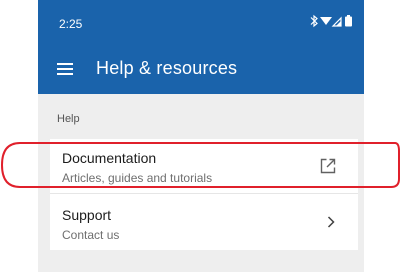 This screenshot has width=402, height=272. I want to click on wifi-icon, so click(326, 21).